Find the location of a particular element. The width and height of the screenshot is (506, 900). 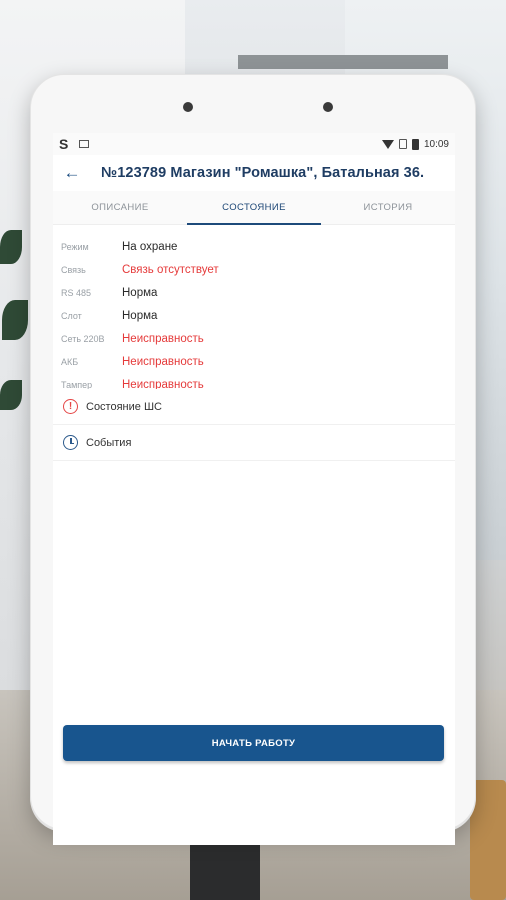

app-notification-icon: S is located at coordinates (64, 144).